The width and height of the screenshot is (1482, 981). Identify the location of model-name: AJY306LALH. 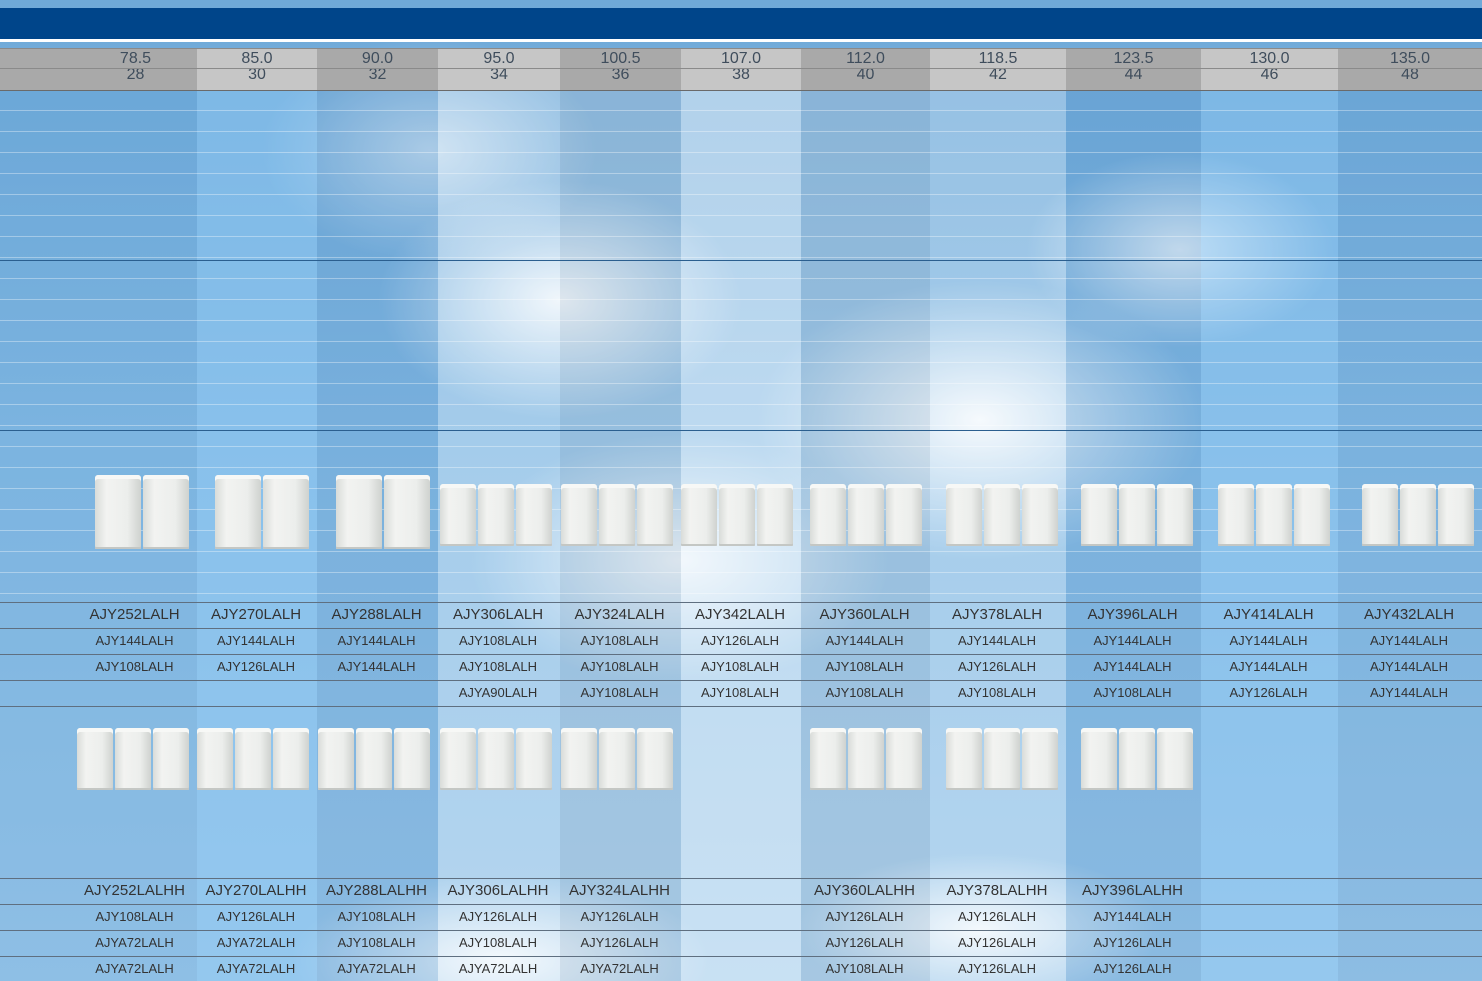
(498, 614).